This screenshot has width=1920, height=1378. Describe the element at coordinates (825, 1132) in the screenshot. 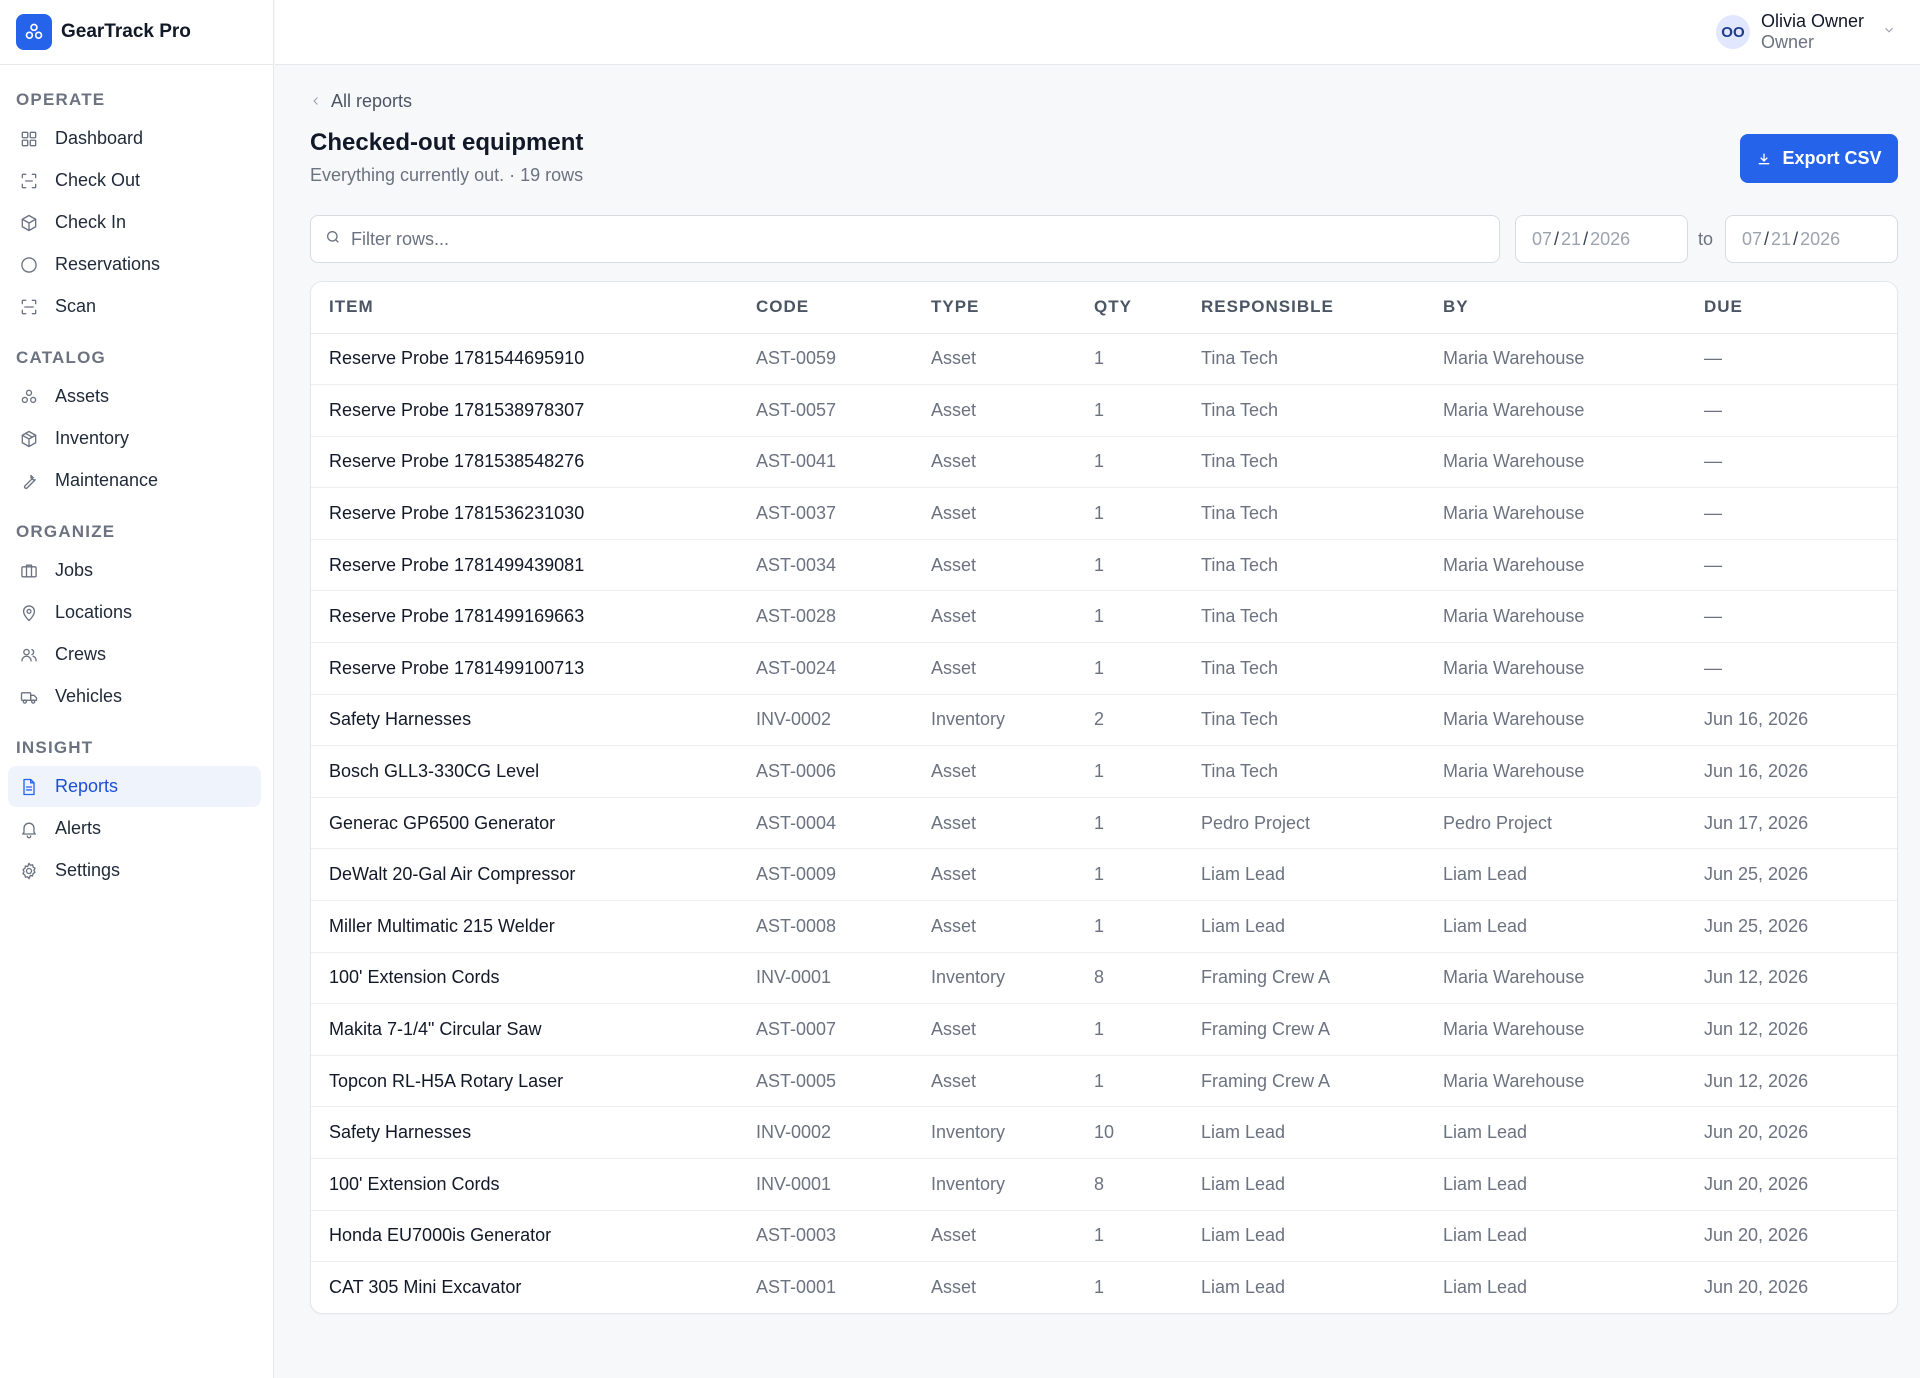

I see `cell-code: INV-0002` at that location.